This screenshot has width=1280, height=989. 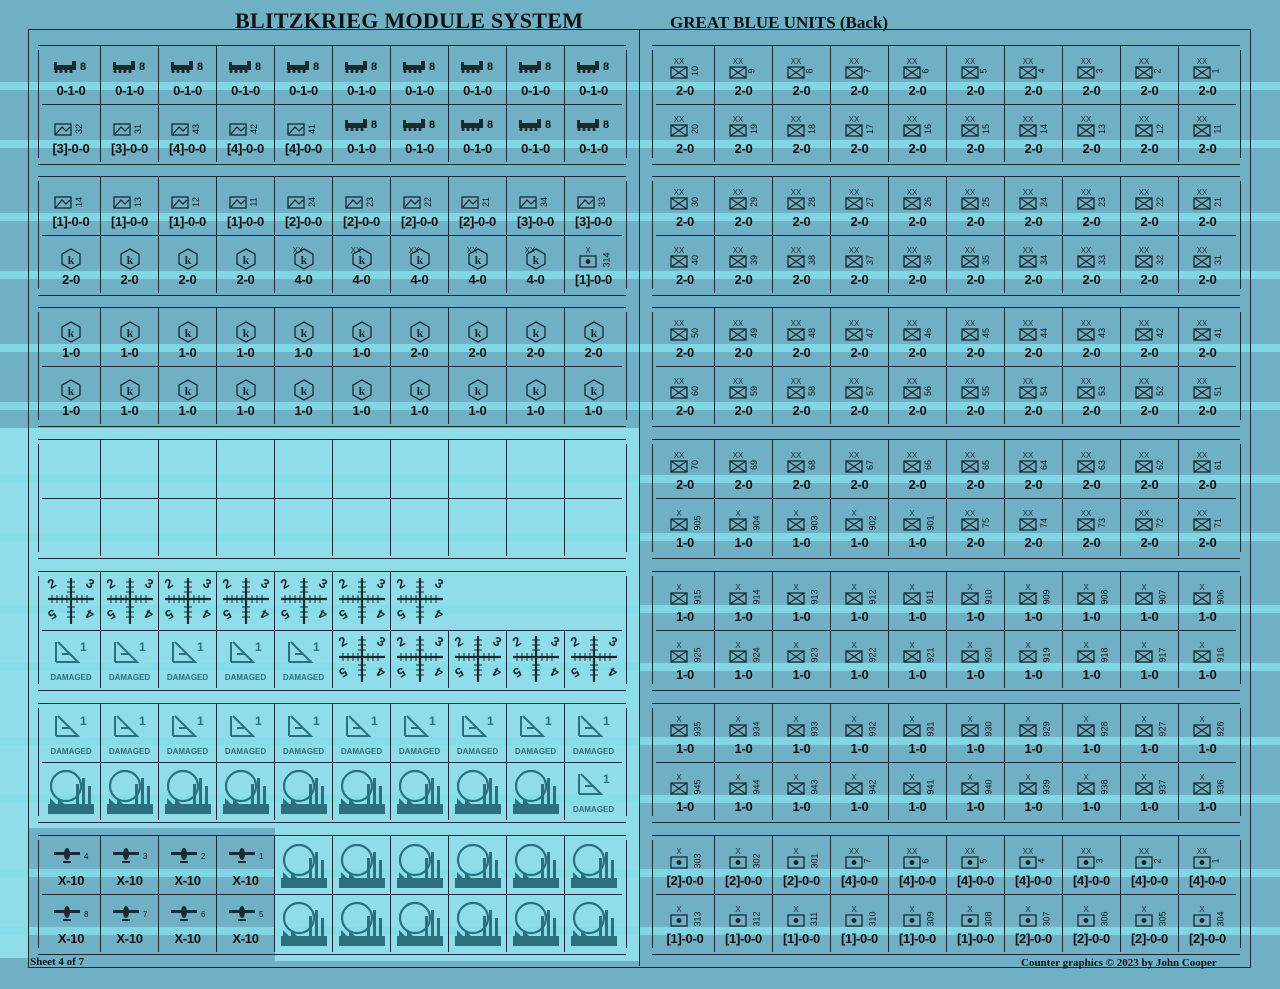 What do you see at coordinates (859, 733) in the screenshot?
I see `counter: X 932 1-0` at bounding box center [859, 733].